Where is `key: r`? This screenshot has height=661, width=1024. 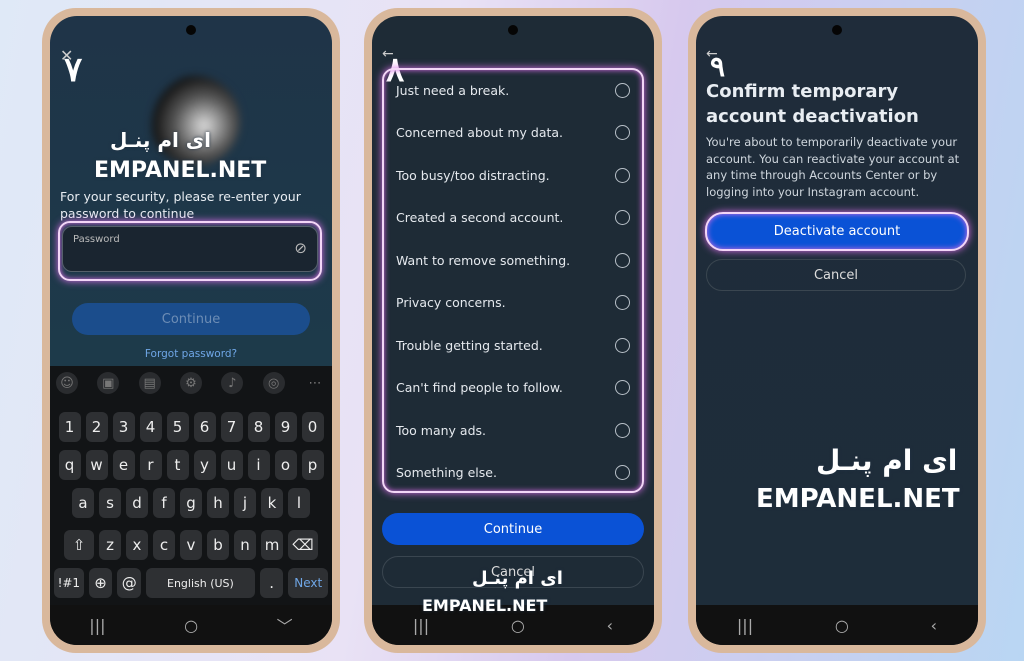
key: r is located at coordinates (150, 465).